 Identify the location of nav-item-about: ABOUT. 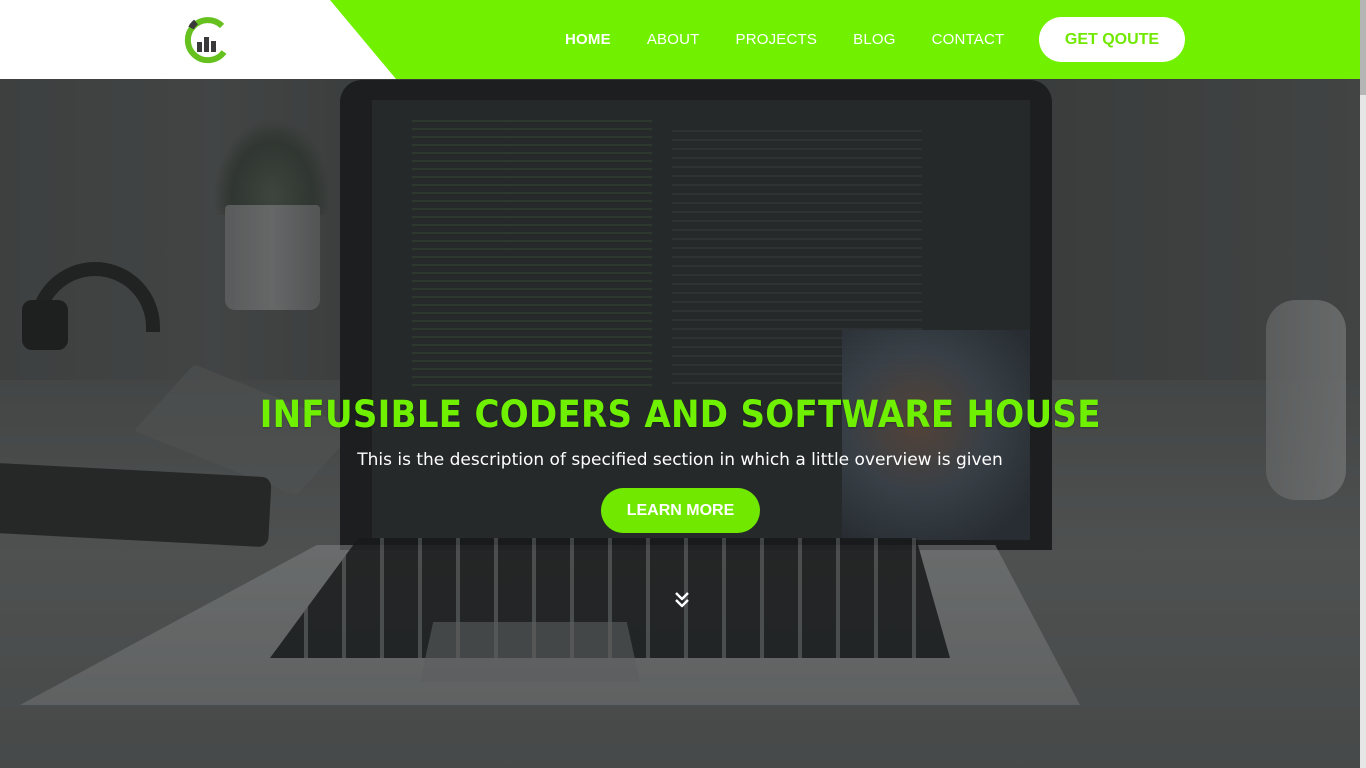
(673, 39).